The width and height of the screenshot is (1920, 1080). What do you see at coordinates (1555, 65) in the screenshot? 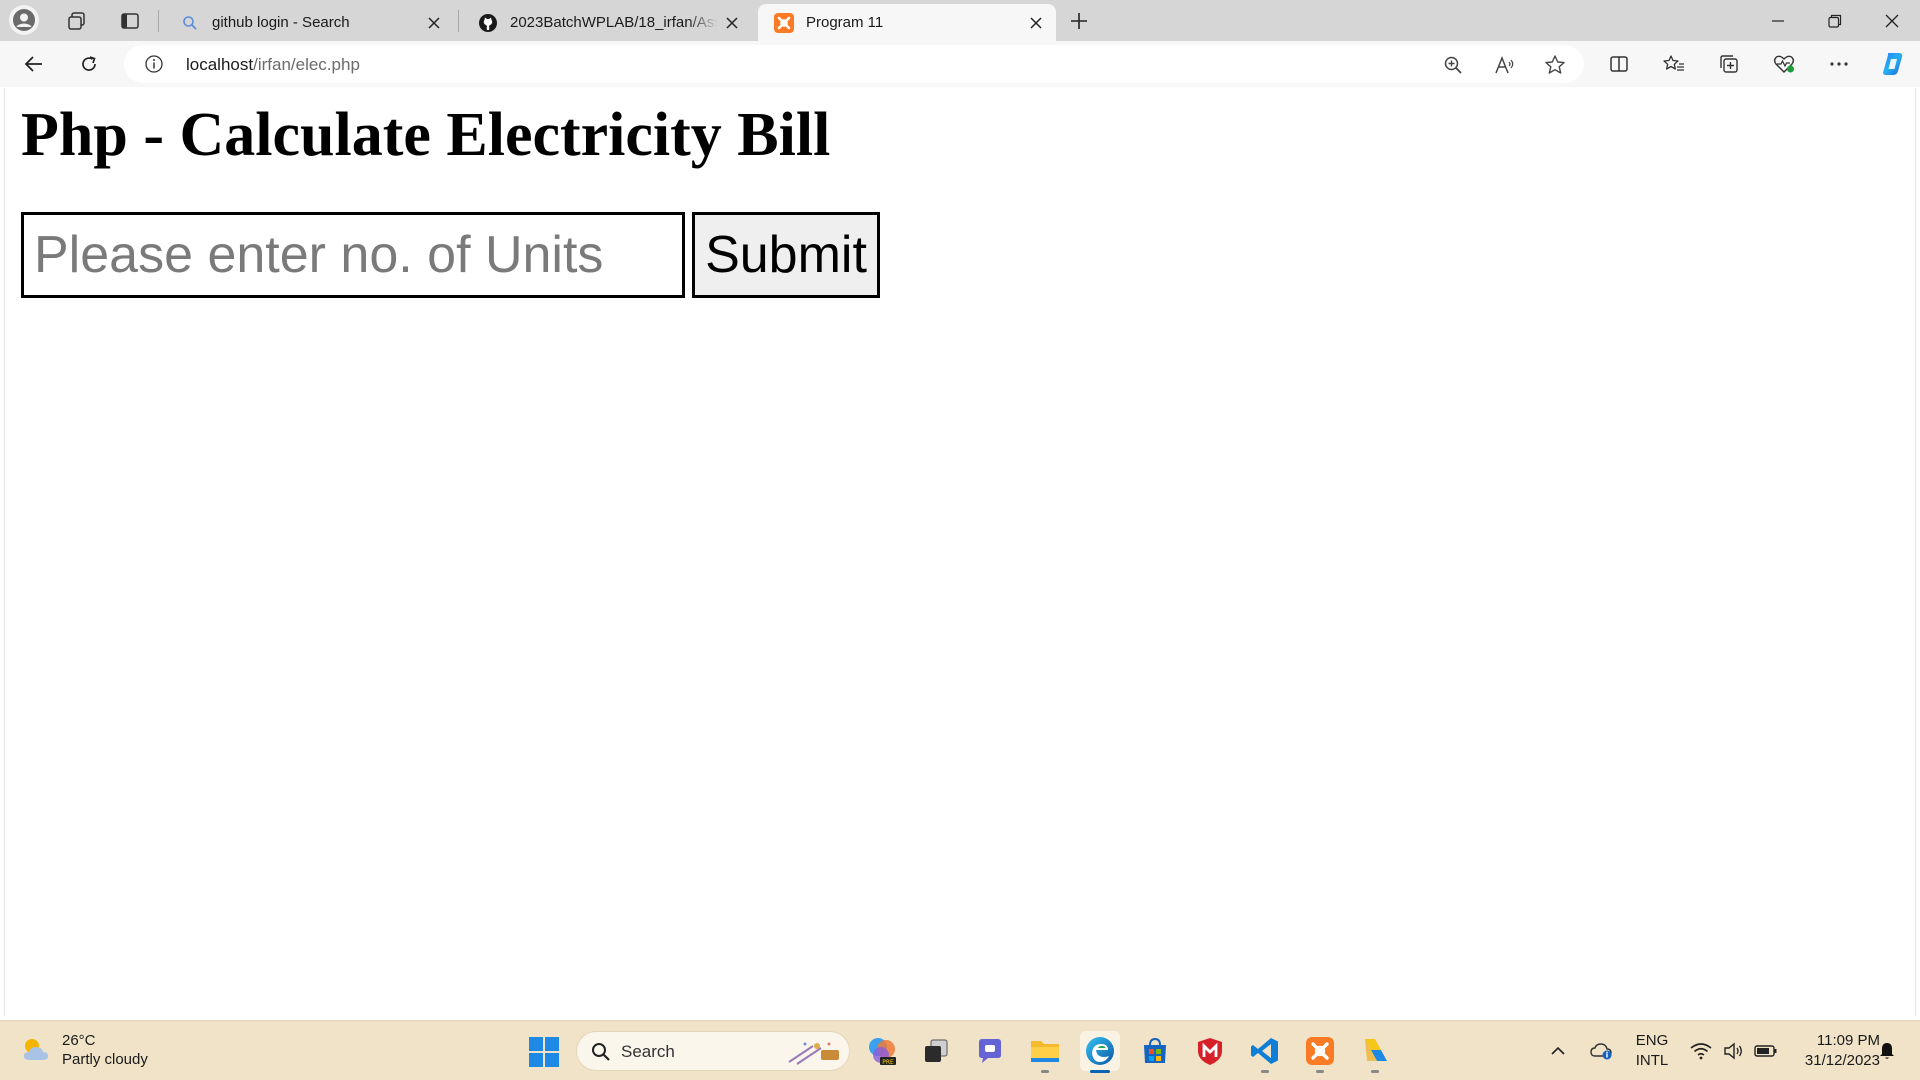
I see `favorite-star-icon` at bounding box center [1555, 65].